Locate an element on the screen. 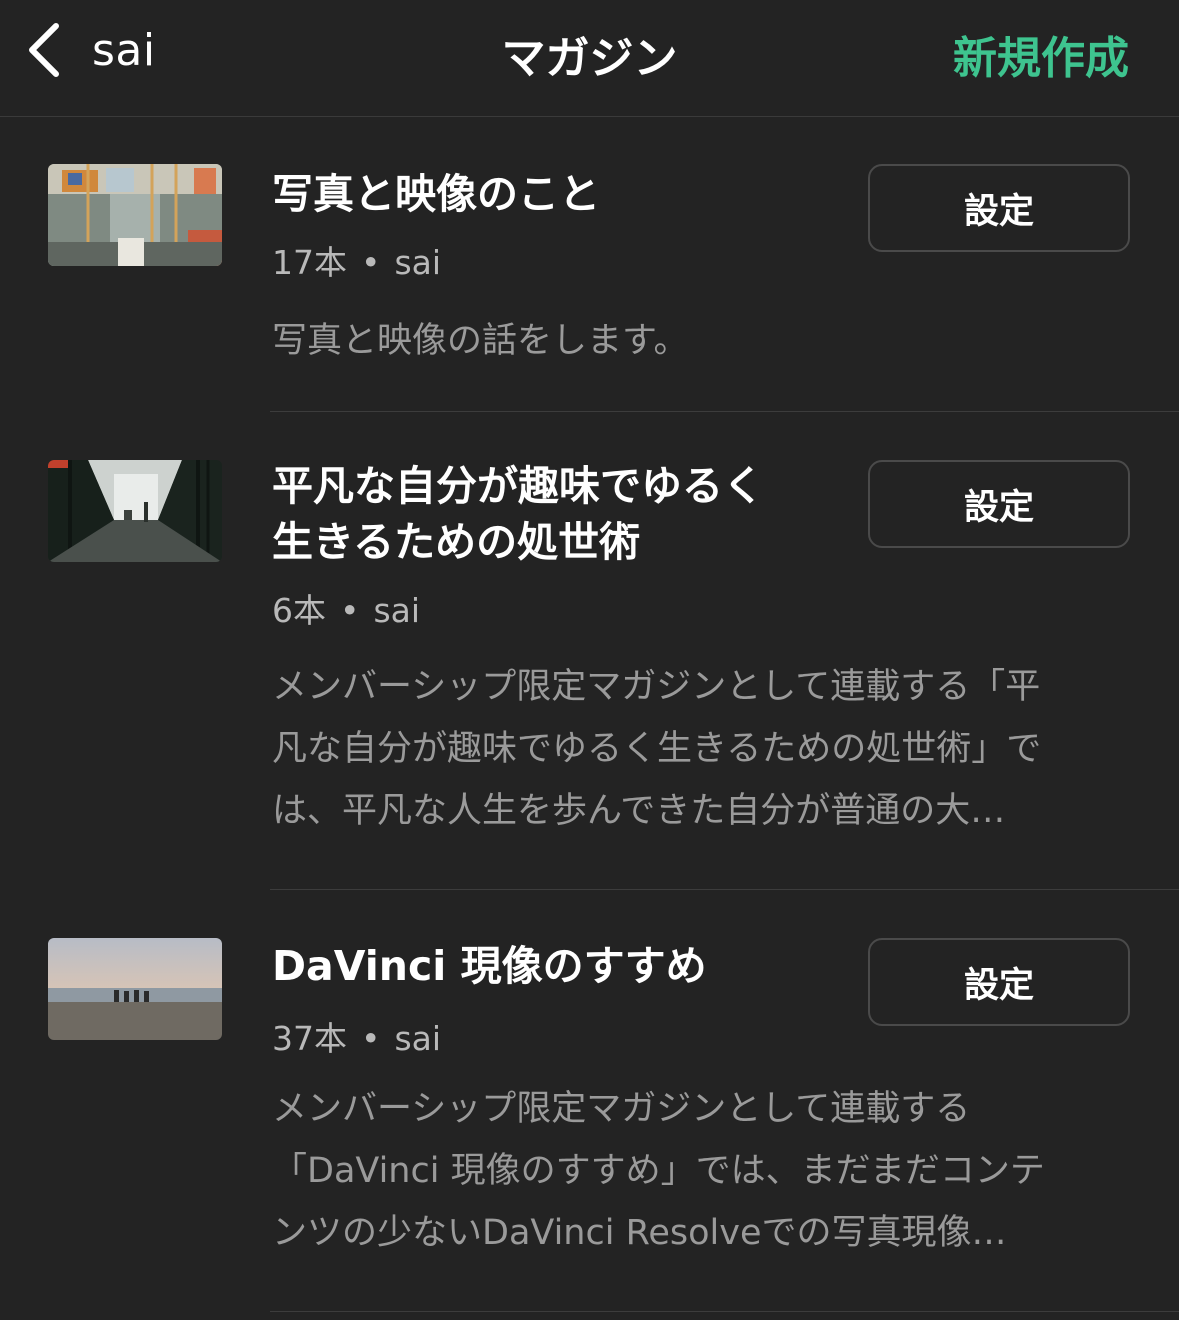 Image resolution: width=1179 pixels, height=1320 pixels. magazine-description: 写真と映像の話をします。 is located at coordinates (480, 341).